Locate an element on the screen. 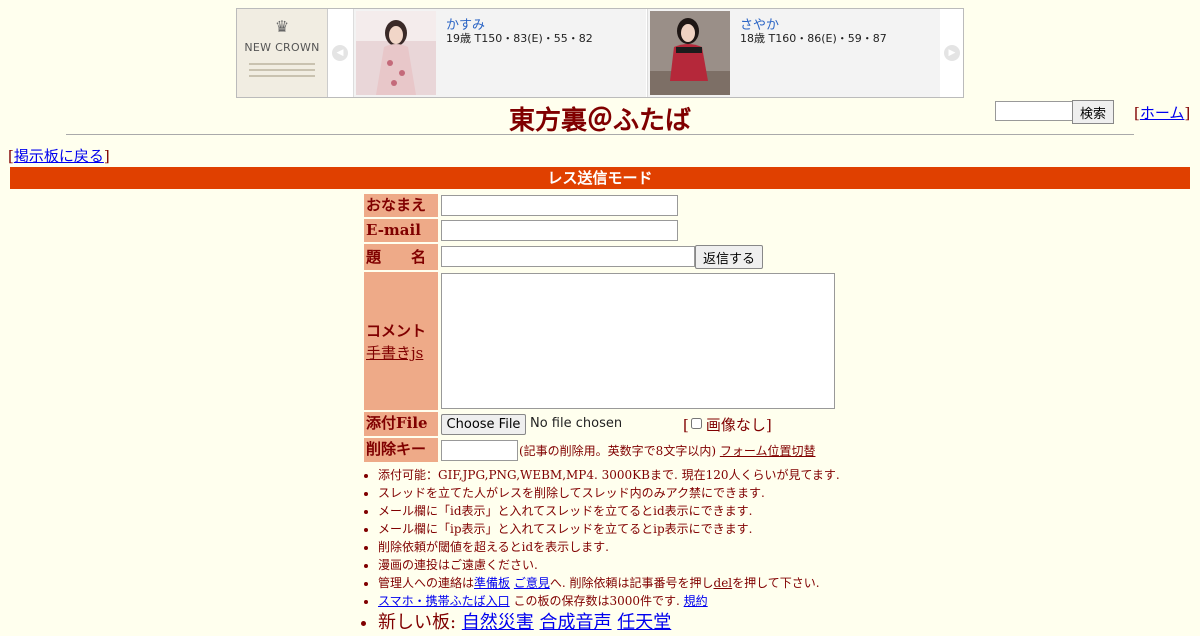 This screenshot has width=1200, height=636. delete-key-note-line: (記事の削除用。英数字で8文字以内) フォーム位置切替 is located at coordinates (667, 450).